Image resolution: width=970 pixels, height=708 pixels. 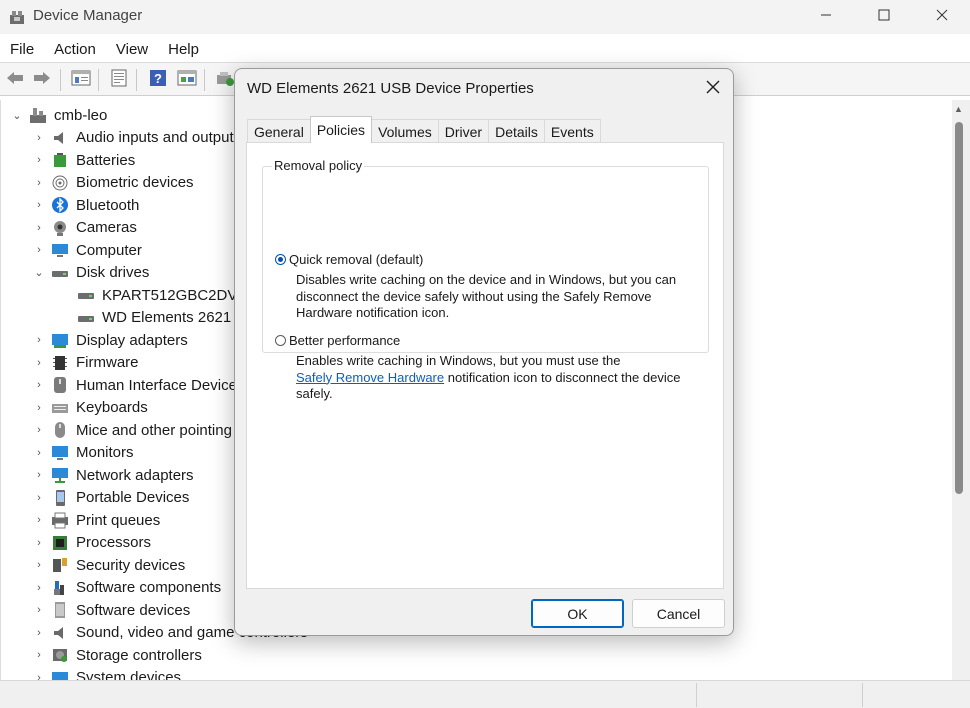 What do you see at coordinates (22, 48) in the screenshot?
I see `menu-file: File` at bounding box center [22, 48].